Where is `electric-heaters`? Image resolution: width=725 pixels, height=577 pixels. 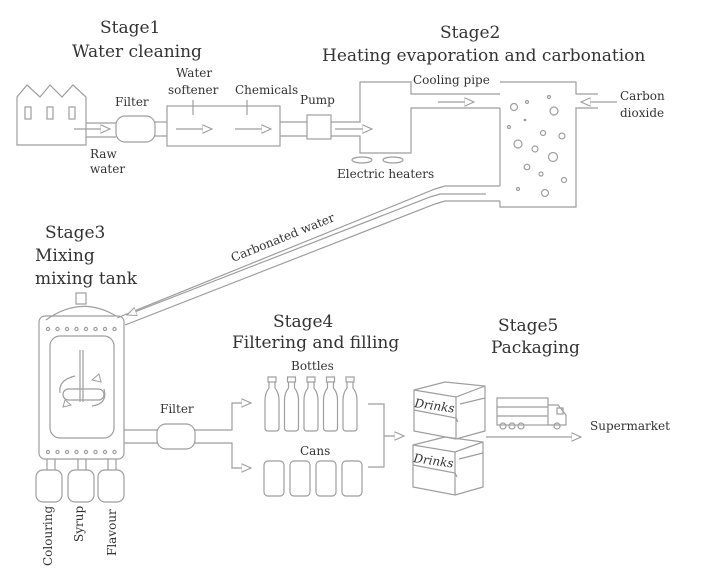
electric-heaters is located at coordinates (377, 160).